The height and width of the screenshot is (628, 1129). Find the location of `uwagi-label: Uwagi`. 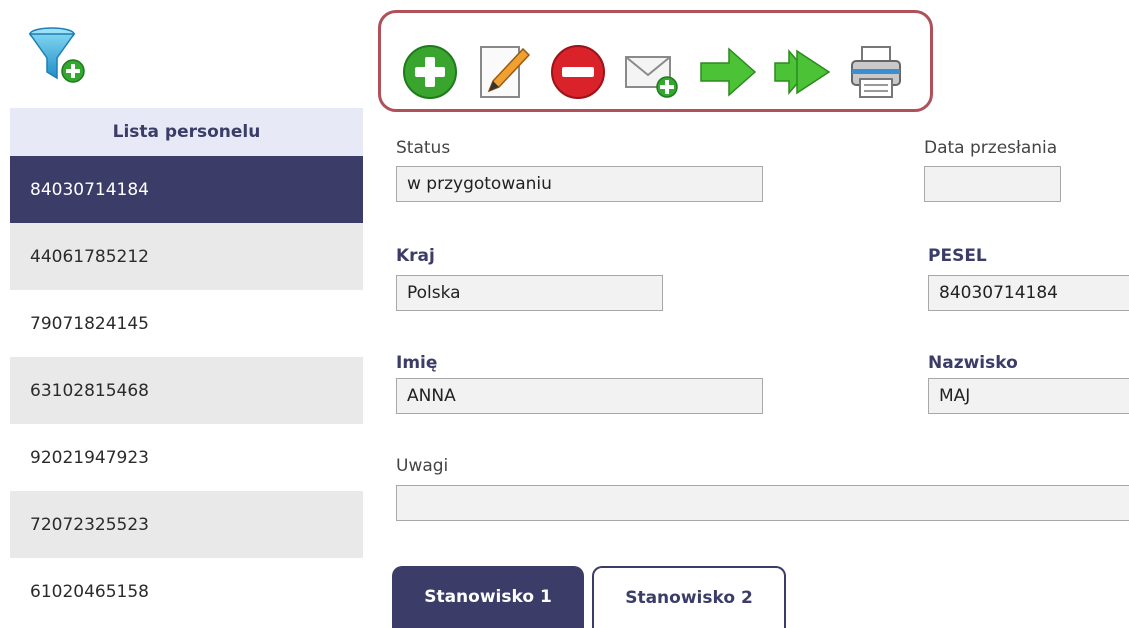

uwagi-label: Uwagi is located at coordinates (422, 466).